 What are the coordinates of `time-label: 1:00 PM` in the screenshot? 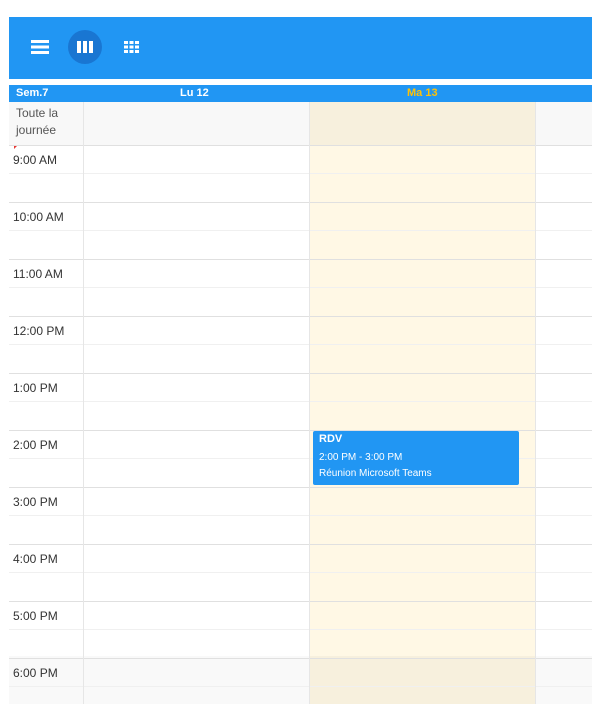 It's located at (35, 388).